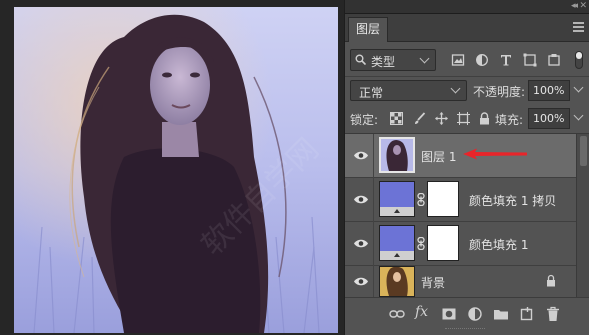  I want to click on add-mask-icon, so click(449, 314).